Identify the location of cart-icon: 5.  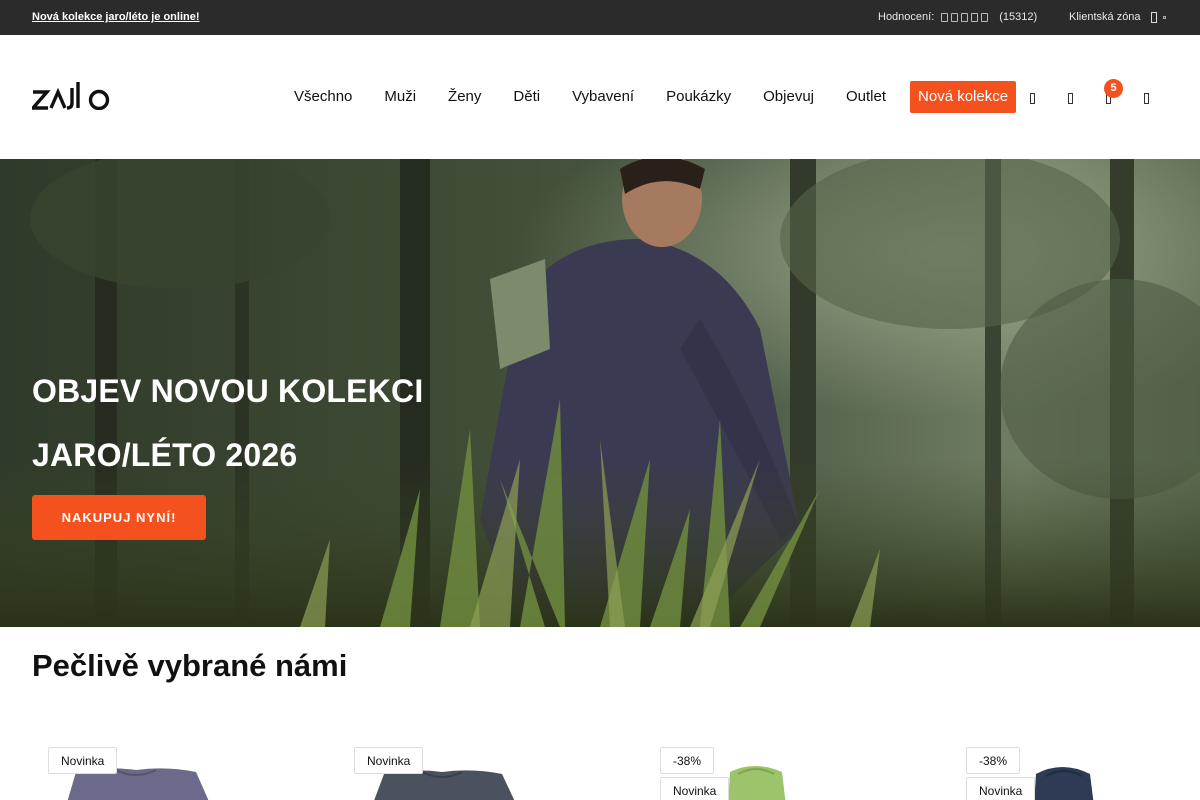
(1113, 92).